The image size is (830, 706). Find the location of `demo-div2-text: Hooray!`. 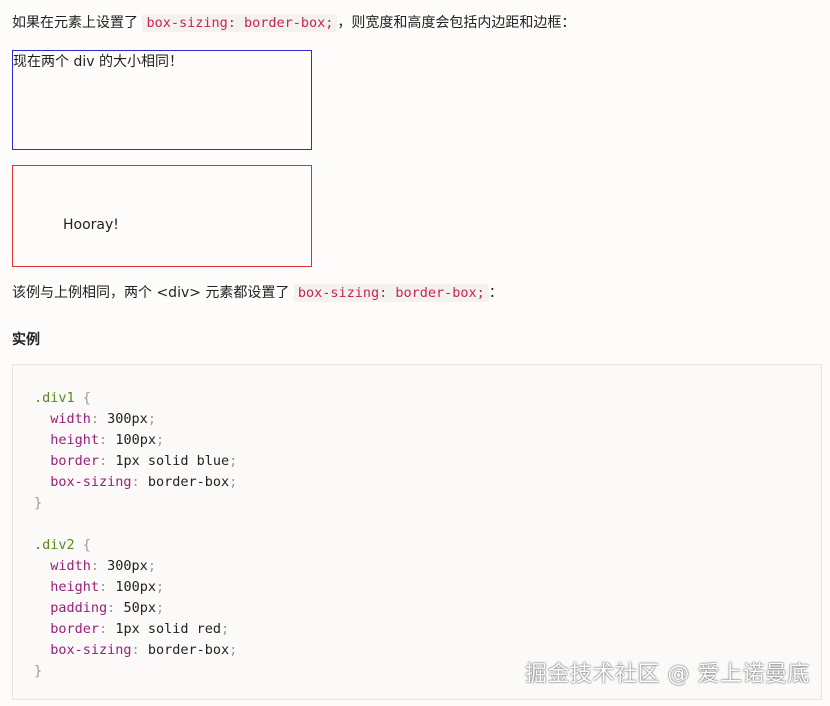

demo-div2-text: Hooray! is located at coordinates (91, 225).